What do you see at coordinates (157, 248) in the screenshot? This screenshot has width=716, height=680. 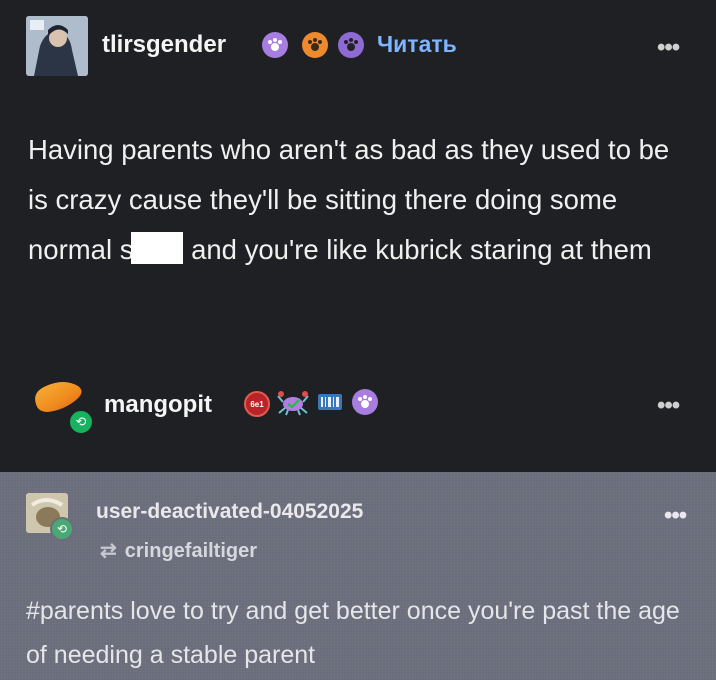 I see `censor-box` at bounding box center [157, 248].